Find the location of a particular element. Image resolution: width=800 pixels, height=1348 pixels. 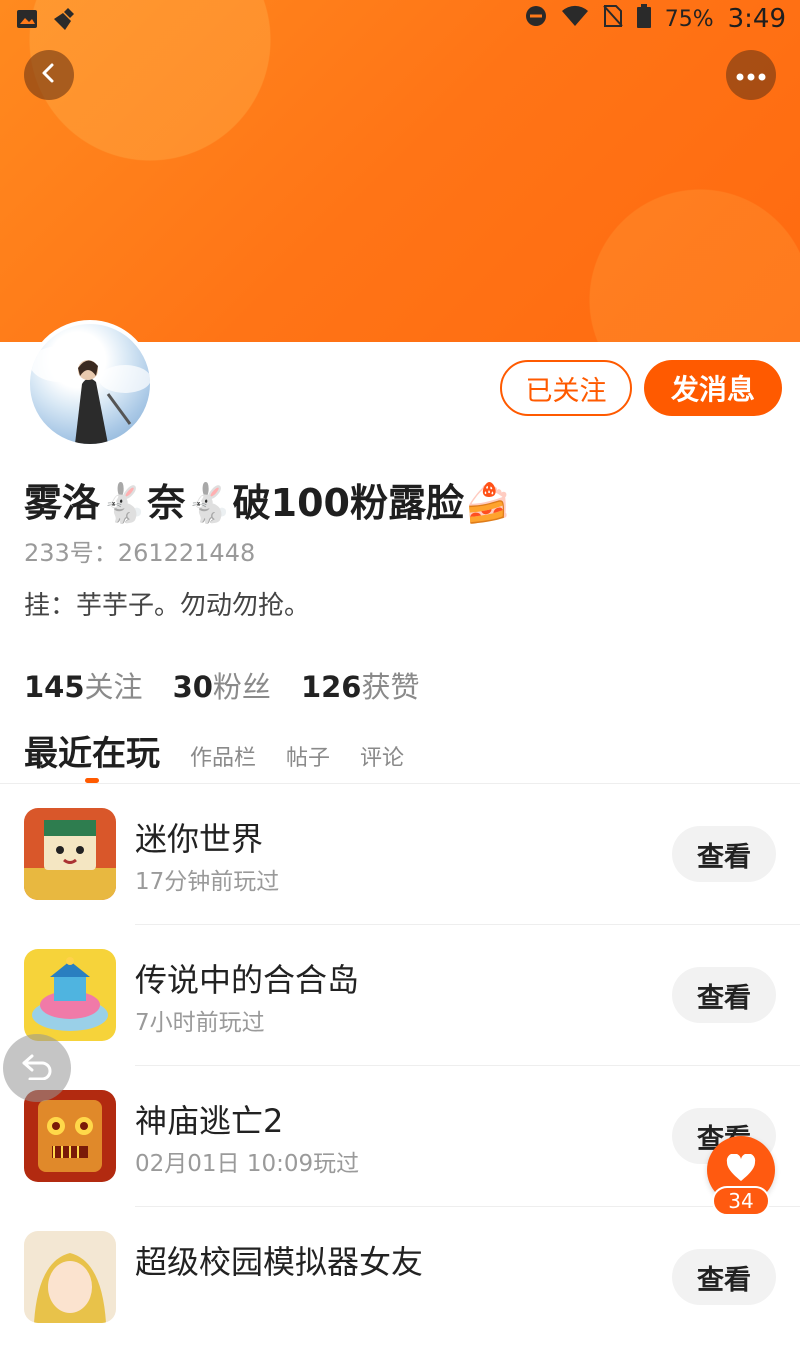

game-last-played: 02月01日 10:09玩过 is located at coordinates (247, 1164).